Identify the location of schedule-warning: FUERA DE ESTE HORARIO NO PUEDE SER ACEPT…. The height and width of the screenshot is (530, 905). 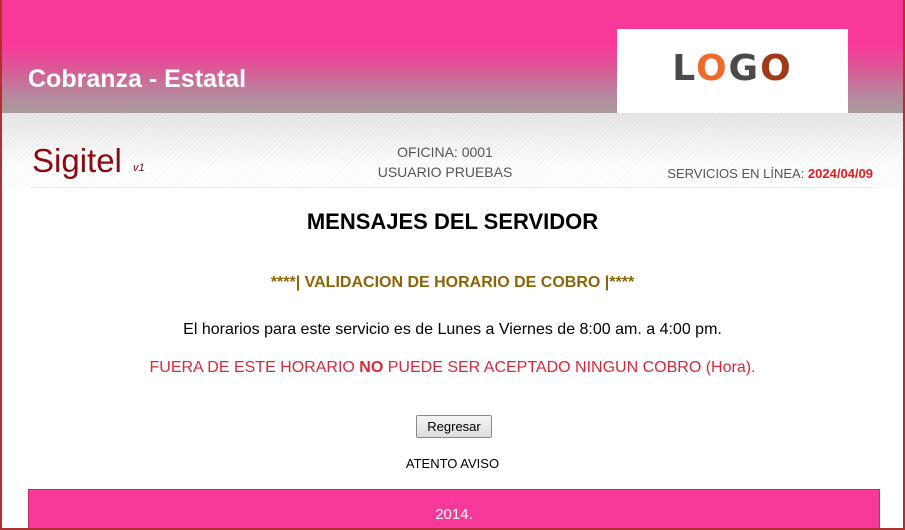
(452, 367).